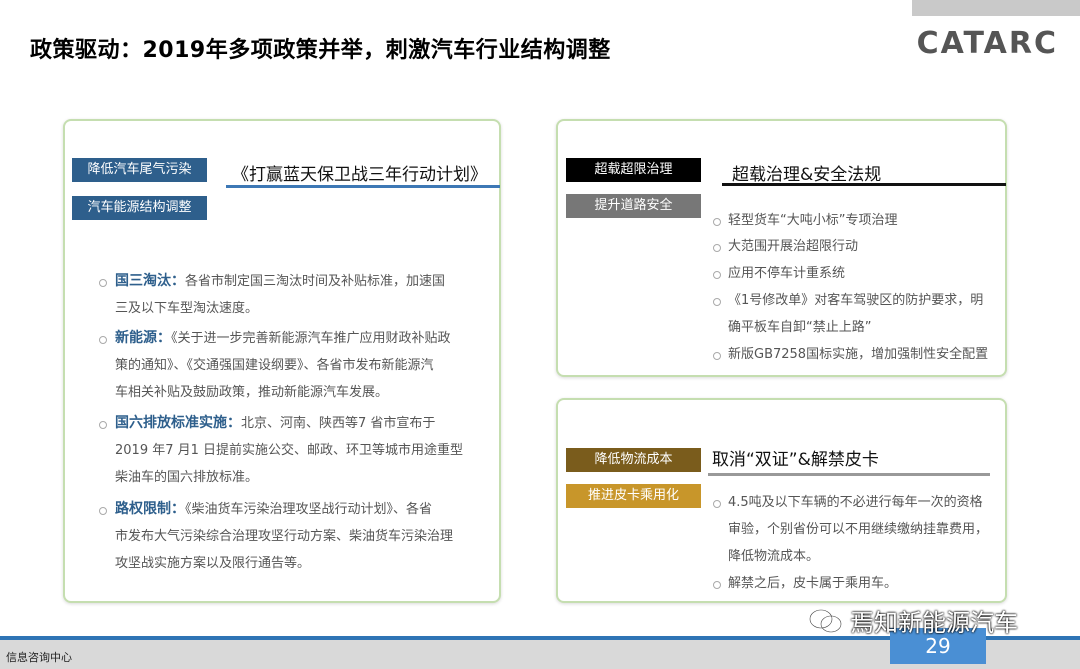  Describe the element at coordinates (800, 327) in the screenshot. I see `item-line: 确平板车自卸“禁止上路”` at that location.